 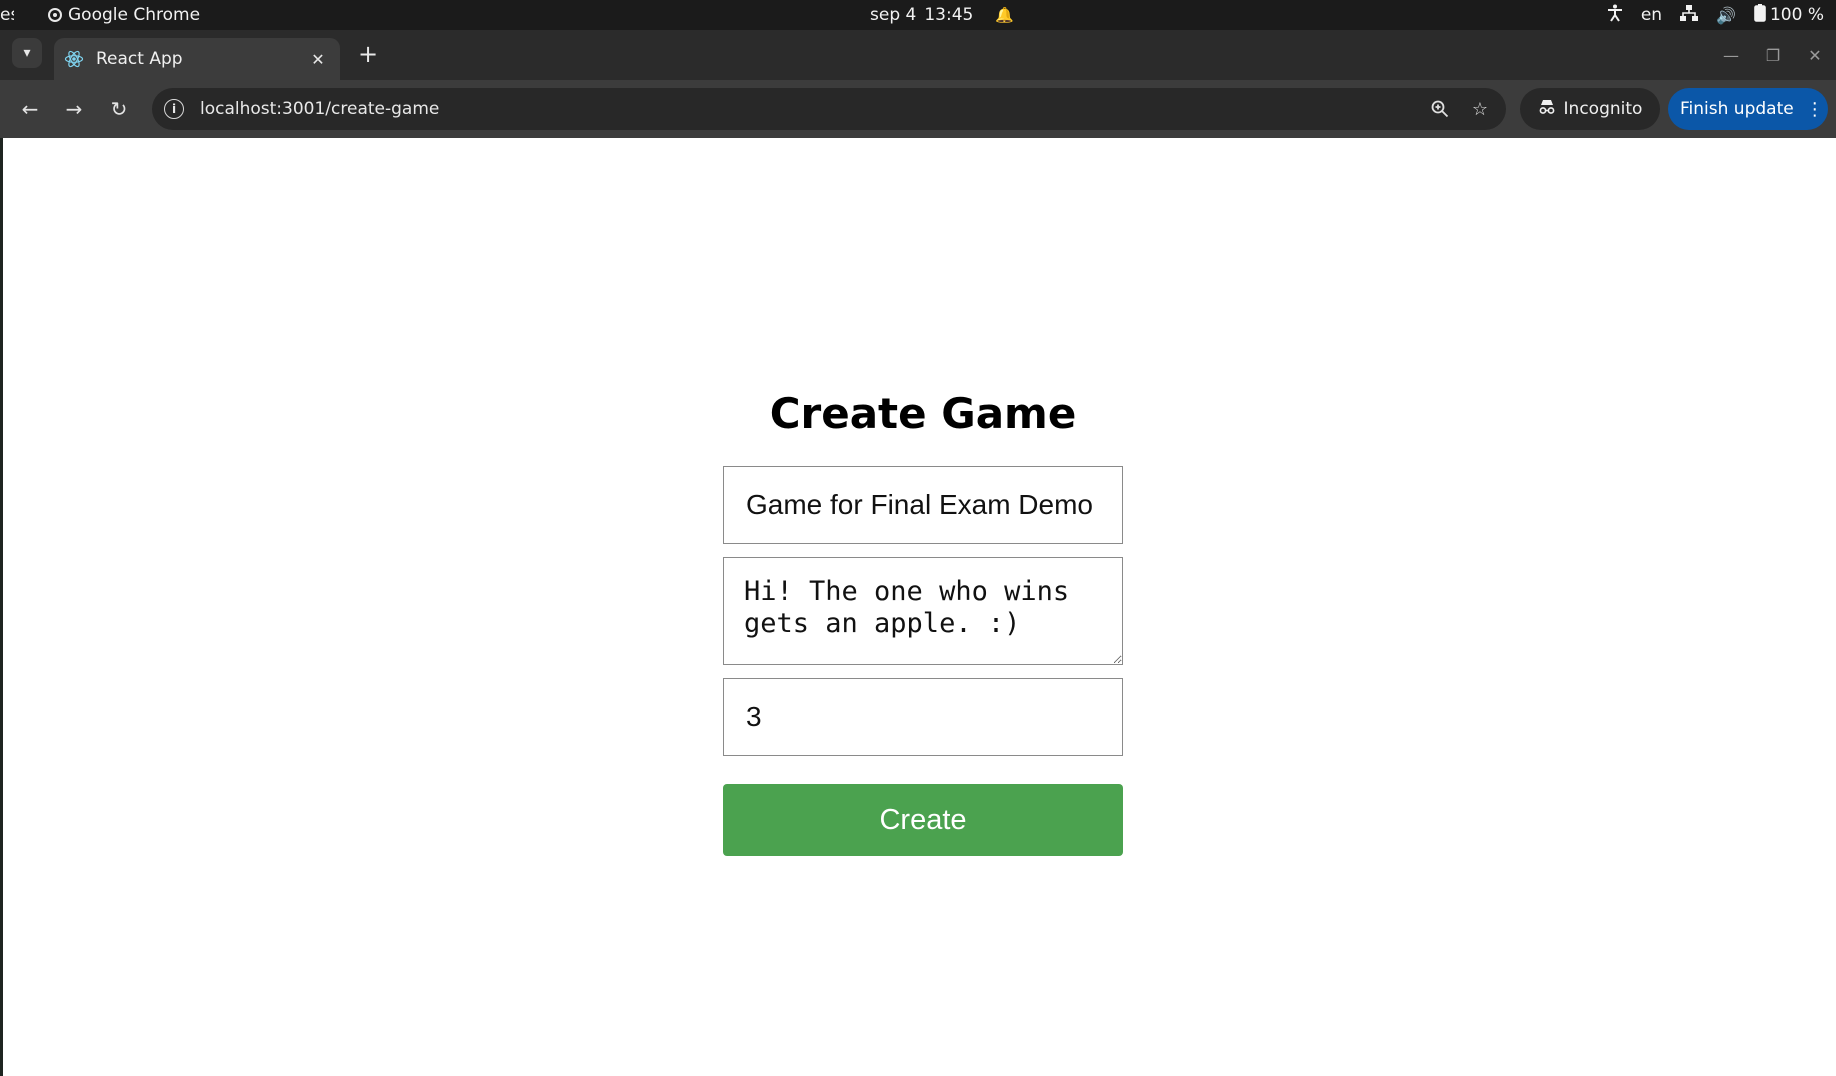 I want to click on time-label: 13:45, so click(x=949, y=15).